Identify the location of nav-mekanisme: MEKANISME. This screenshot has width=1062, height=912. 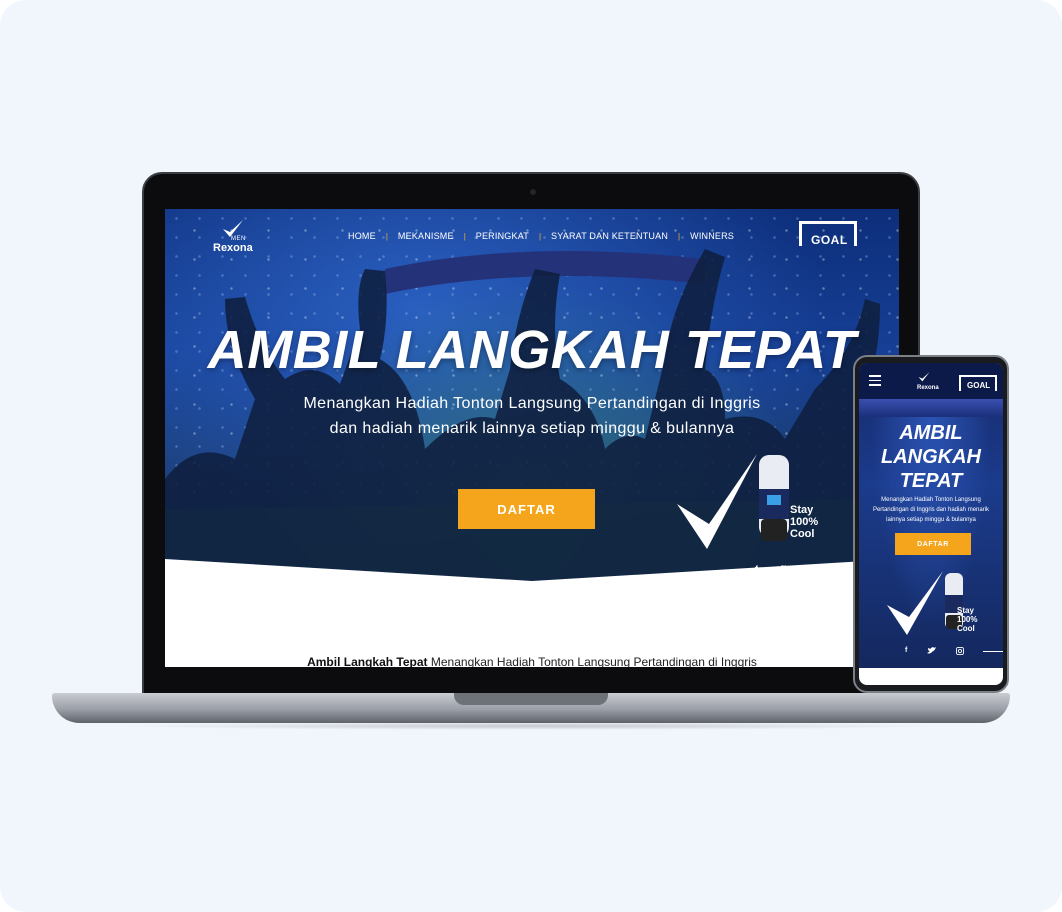
(426, 236).